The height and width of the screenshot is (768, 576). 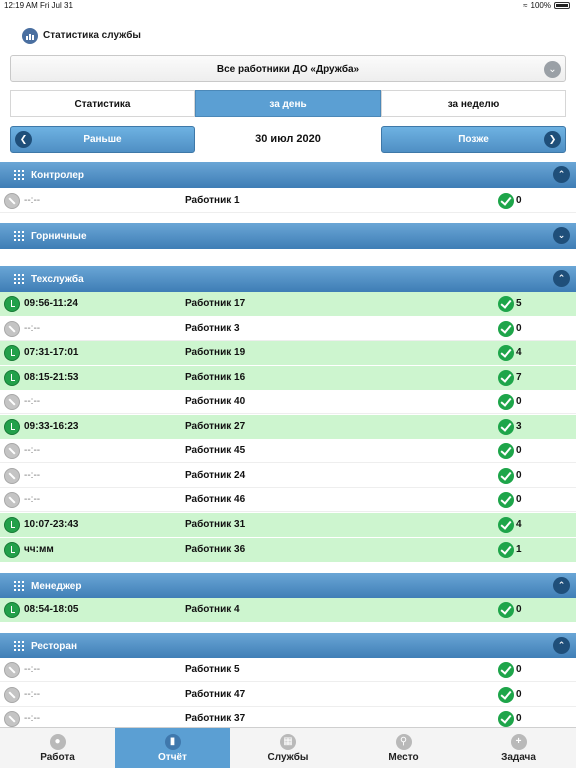 I want to click on status-time: 12:19 AM, so click(x=21, y=5).